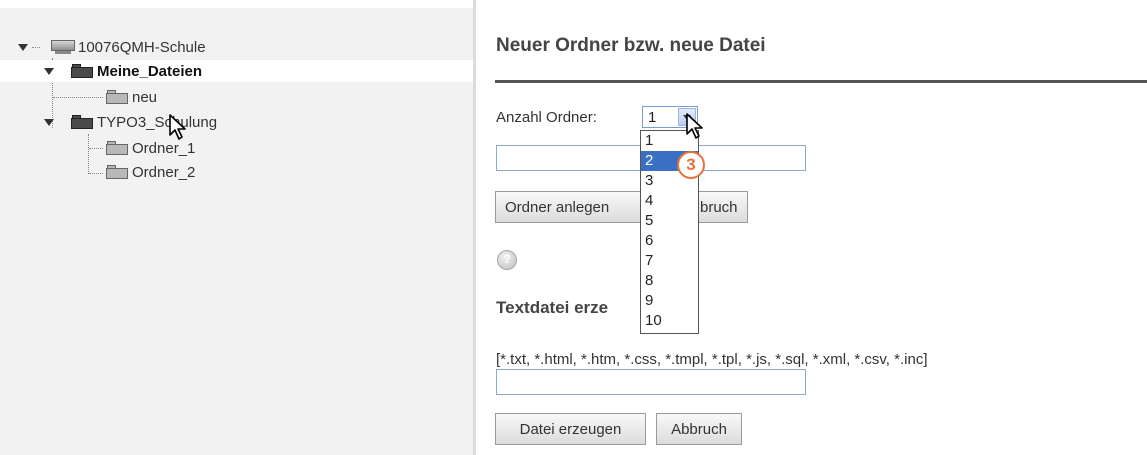  What do you see at coordinates (507, 260) in the screenshot?
I see `help-icon: ?` at bounding box center [507, 260].